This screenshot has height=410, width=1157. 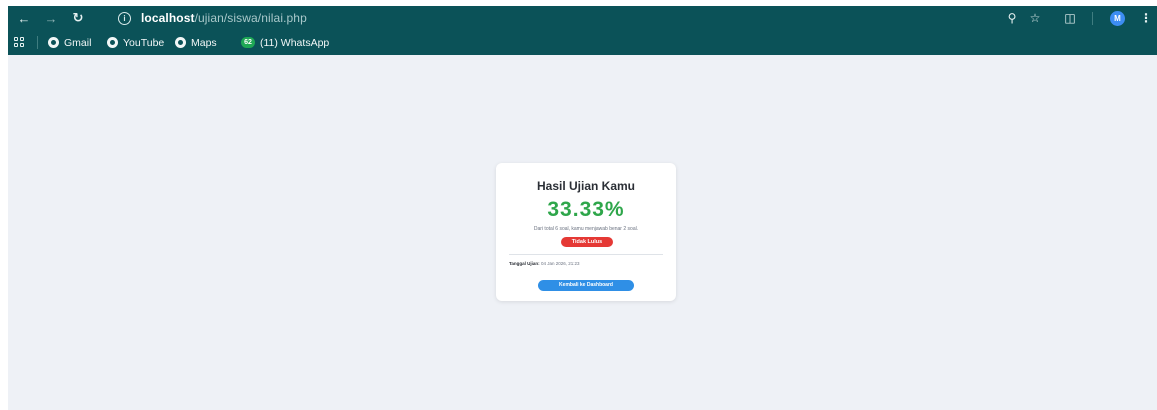 I want to click on kebab-menu-icon: ⋮, so click(x=1146, y=18).